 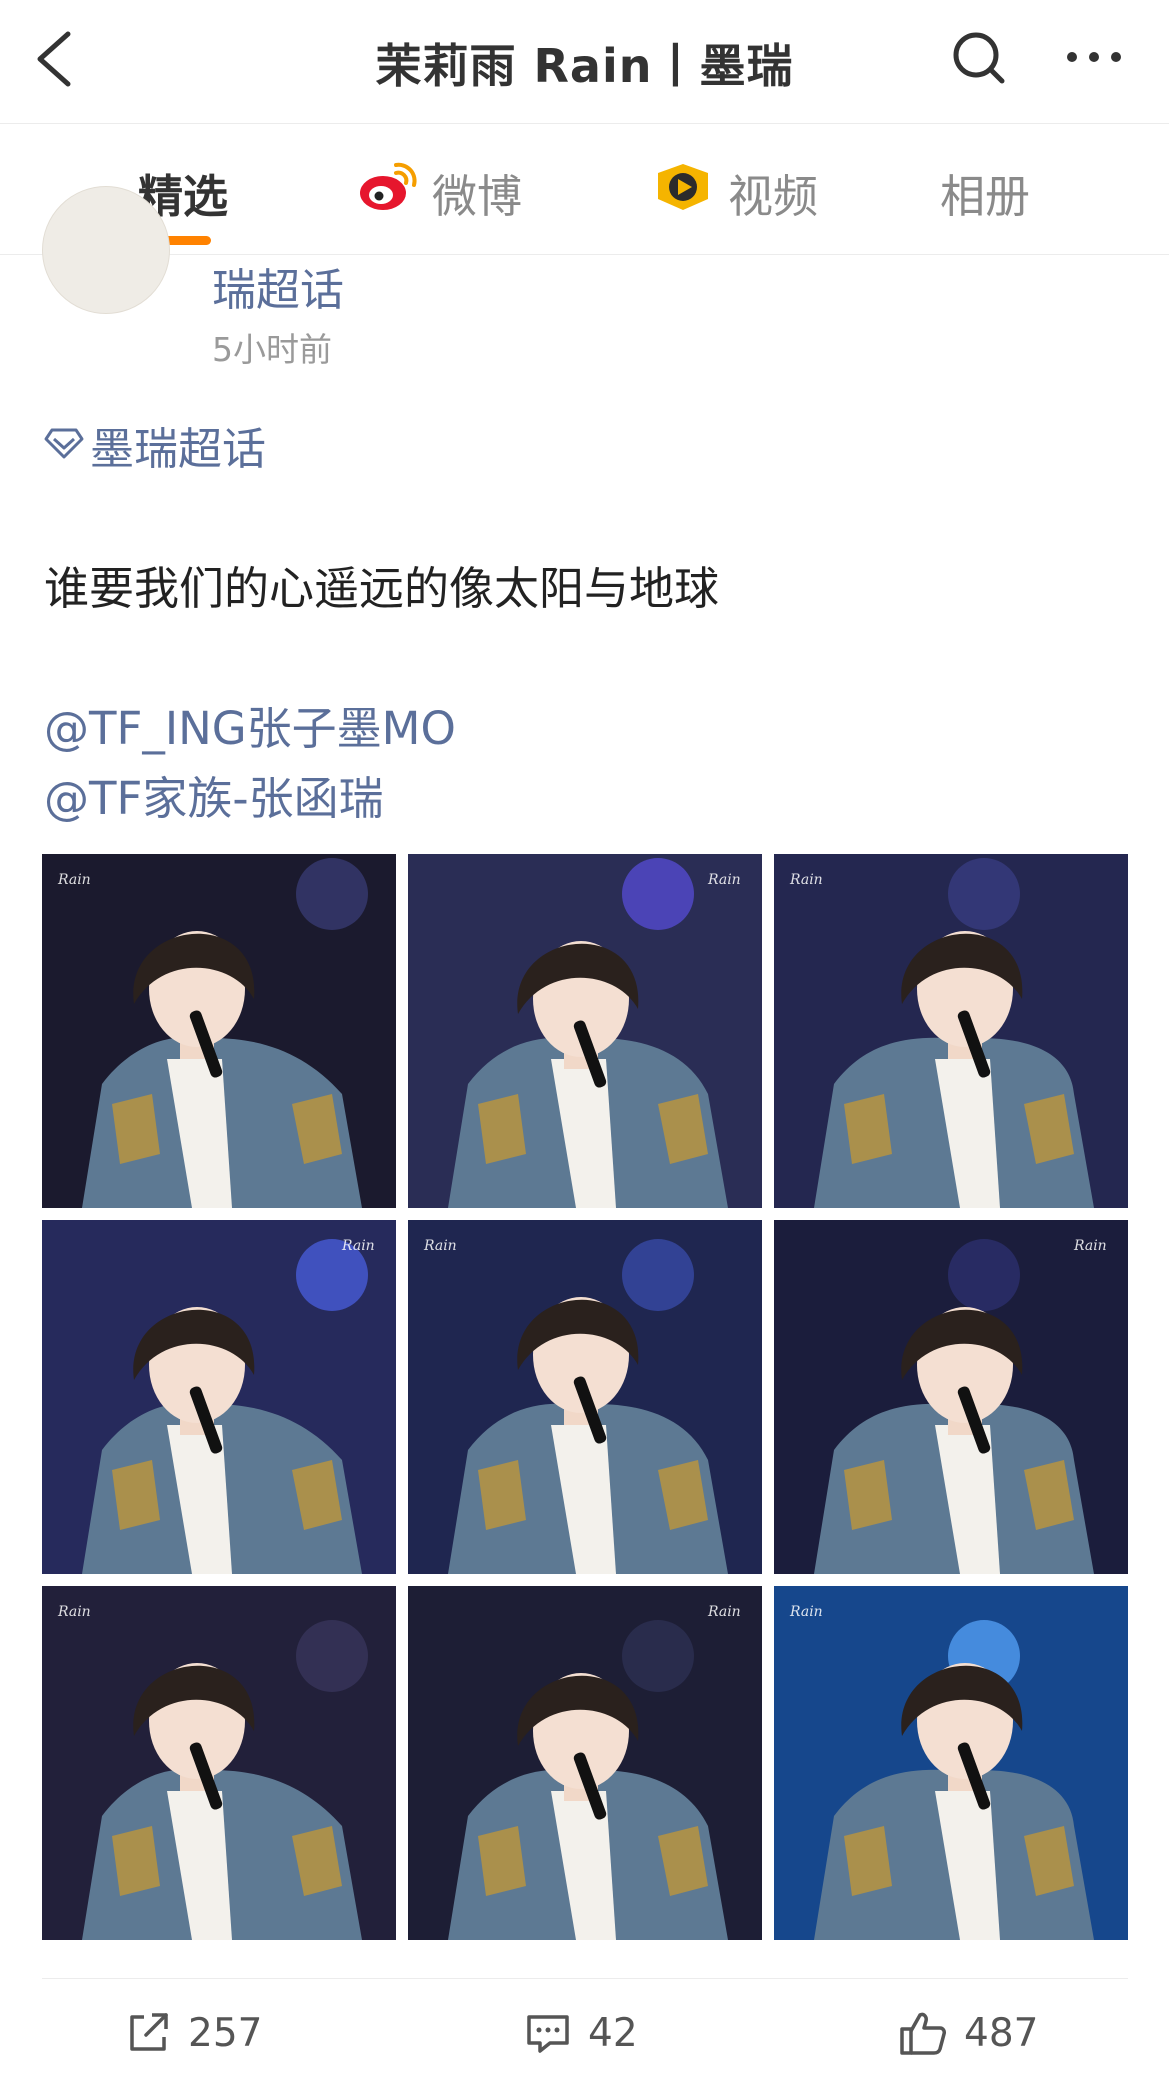 What do you see at coordinates (584, 66) in the screenshot?
I see `page-title: 茉莉雨 Rain丨墨瑞` at bounding box center [584, 66].